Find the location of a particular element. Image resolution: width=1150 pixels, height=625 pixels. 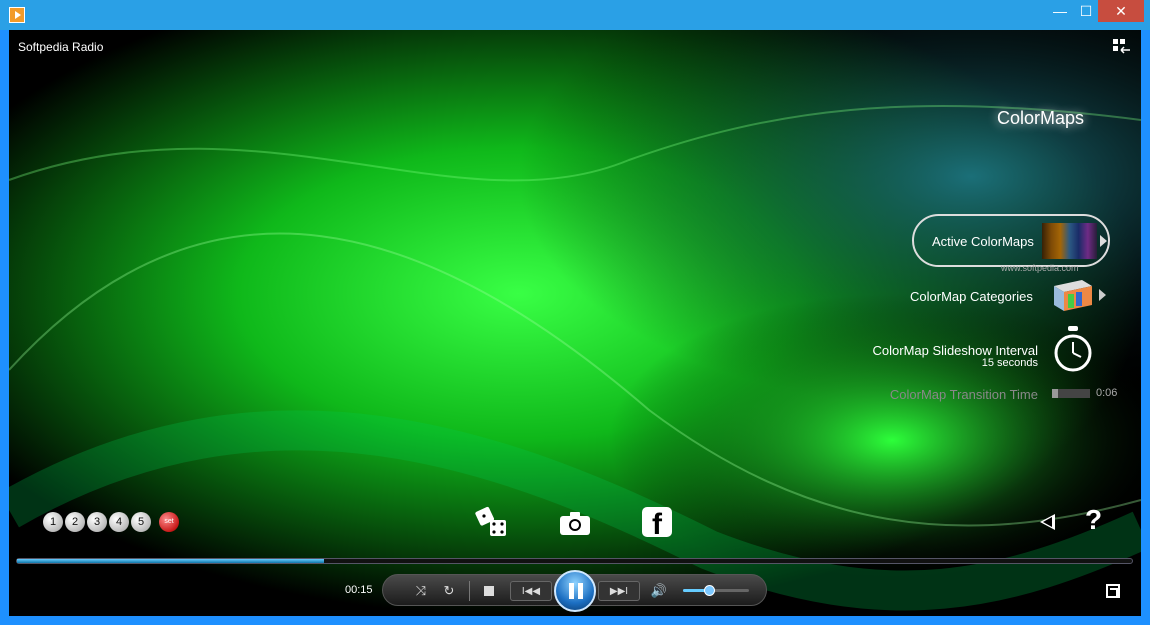

layout-icon is located at coordinates (1122, 47).